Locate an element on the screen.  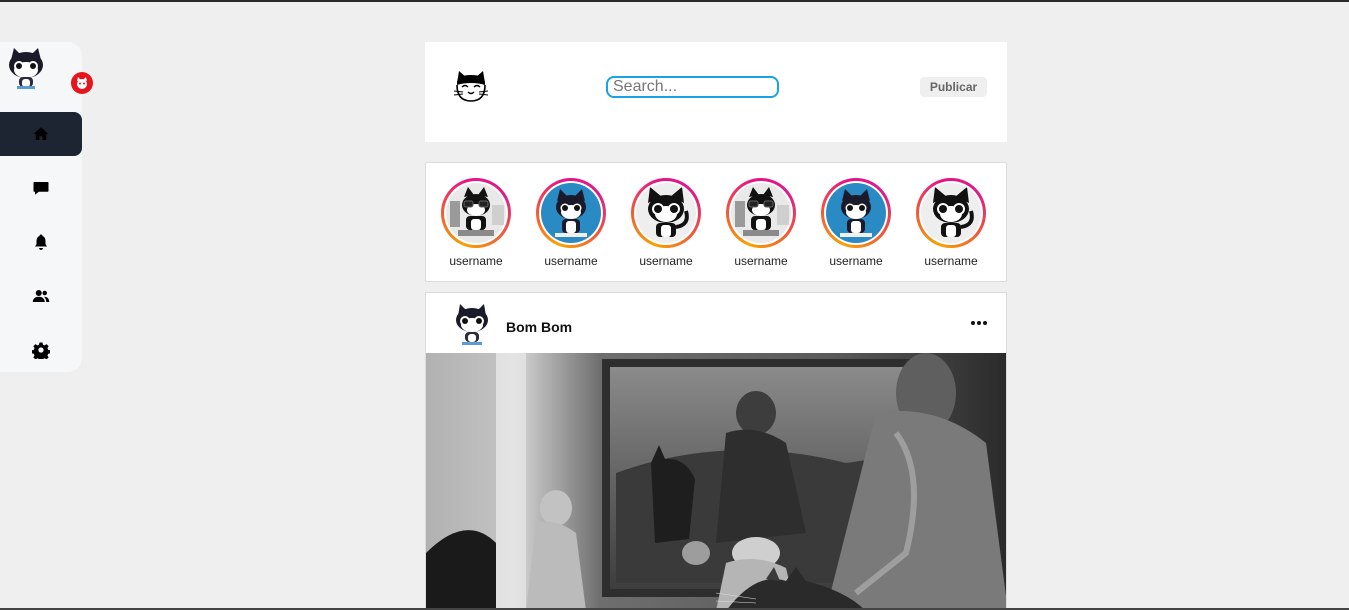
home-icon is located at coordinates (41, 133).